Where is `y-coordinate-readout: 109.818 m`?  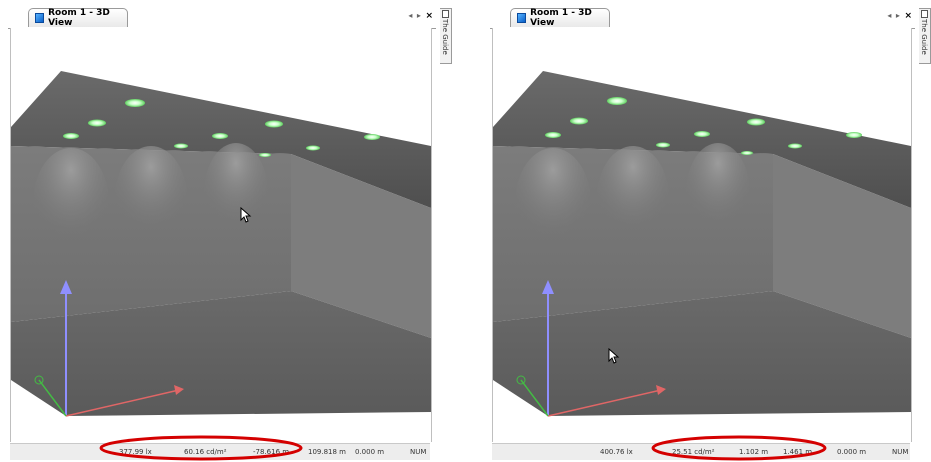
y-coordinate-readout: 109.818 m is located at coordinates (327, 452).